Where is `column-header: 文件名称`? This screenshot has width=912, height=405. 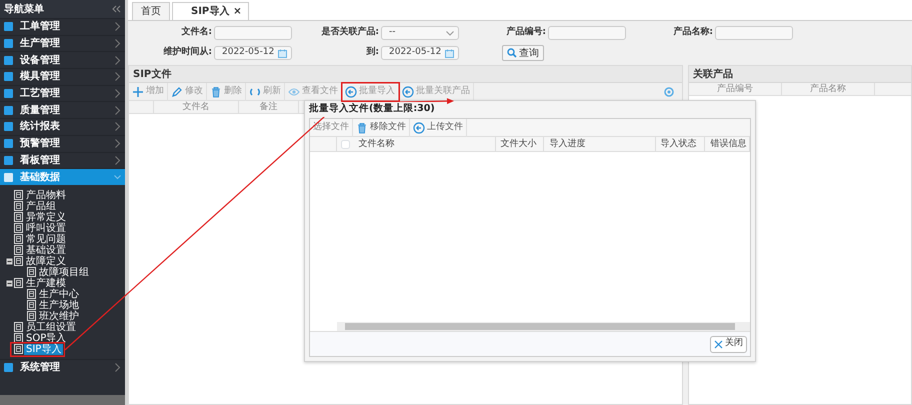 column-header: 文件名称 is located at coordinates (425, 144).